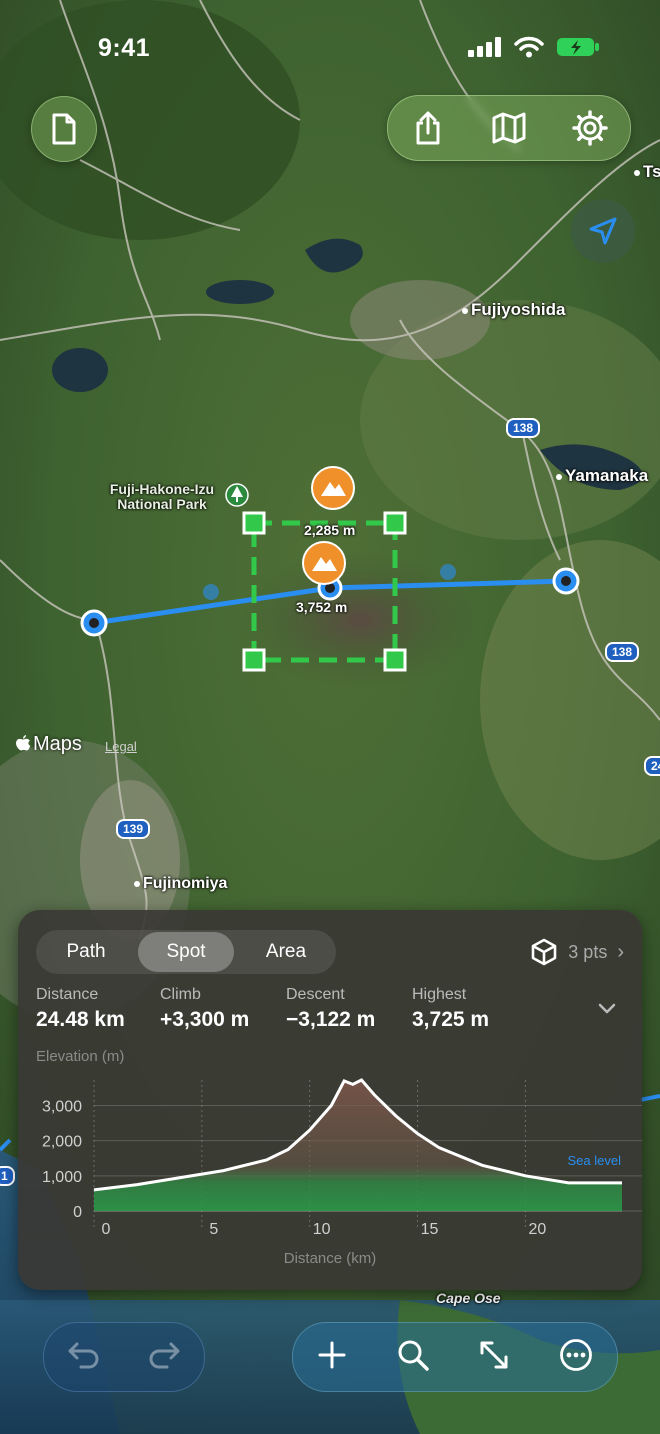  I want to click on stat-highest: Highest 3,725 m, so click(450, 1009).